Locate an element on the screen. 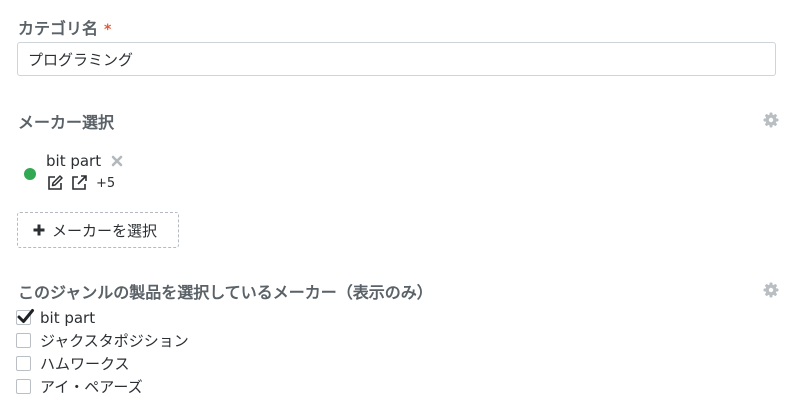  genre-maker-list: bit part ジャクスタポジション ハムワークス アイ・ペアーズ is located at coordinates (102, 352).